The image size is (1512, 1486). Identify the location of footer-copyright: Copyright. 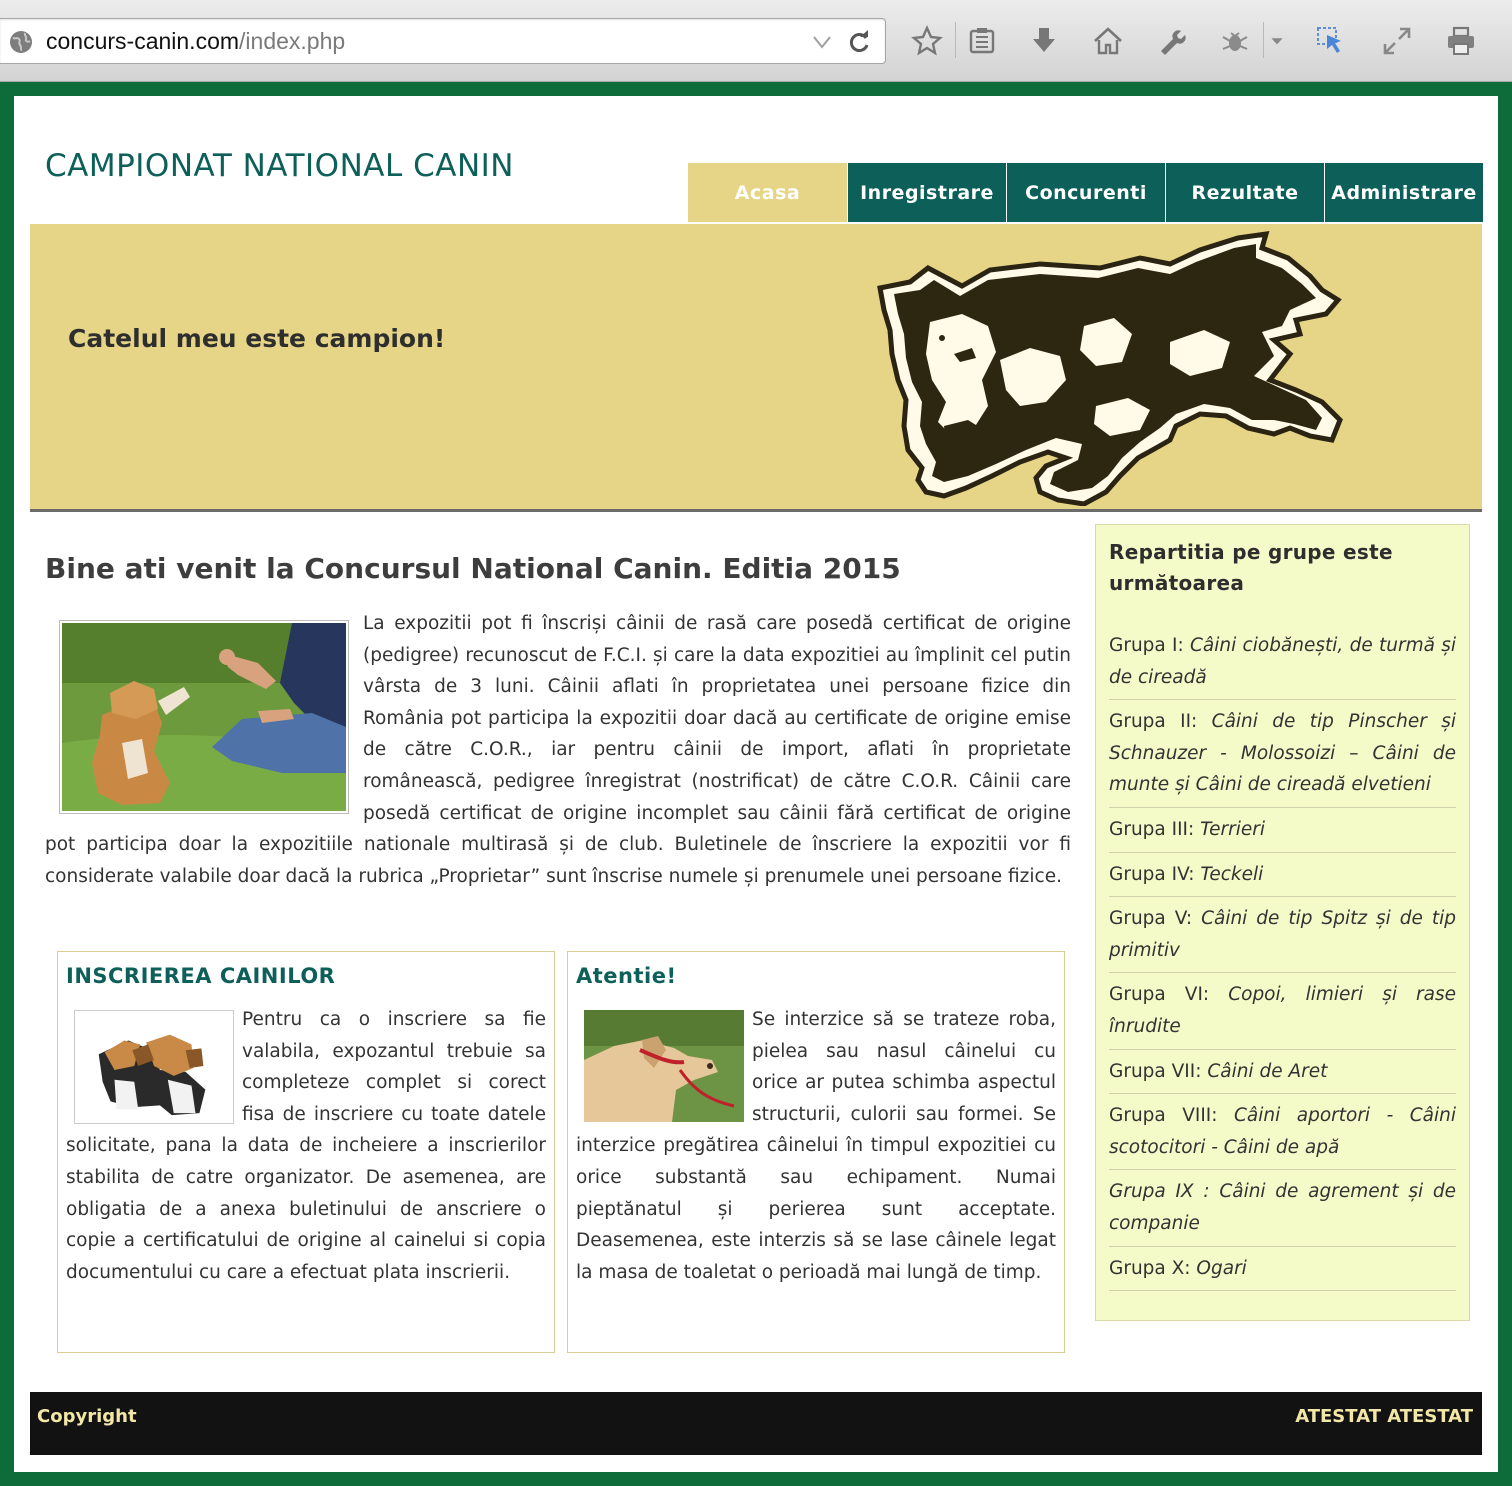
(87, 1416).